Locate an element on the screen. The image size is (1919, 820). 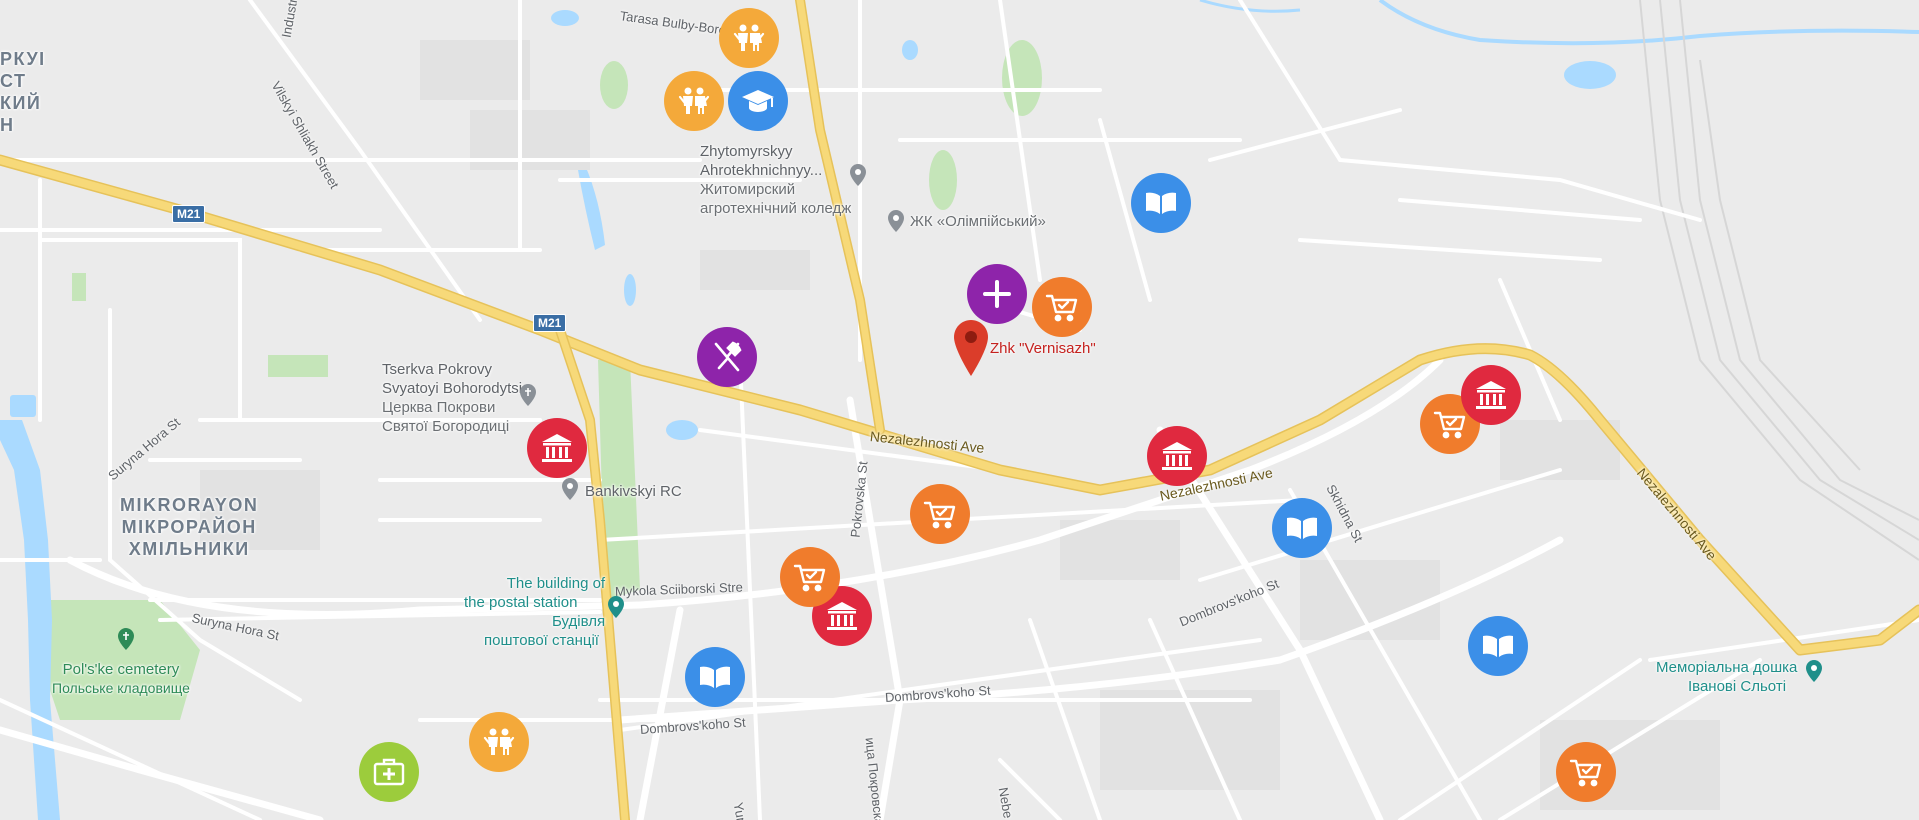
selected-location-label: Zhk "Vernisazh" is located at coordinates (1043, 348).